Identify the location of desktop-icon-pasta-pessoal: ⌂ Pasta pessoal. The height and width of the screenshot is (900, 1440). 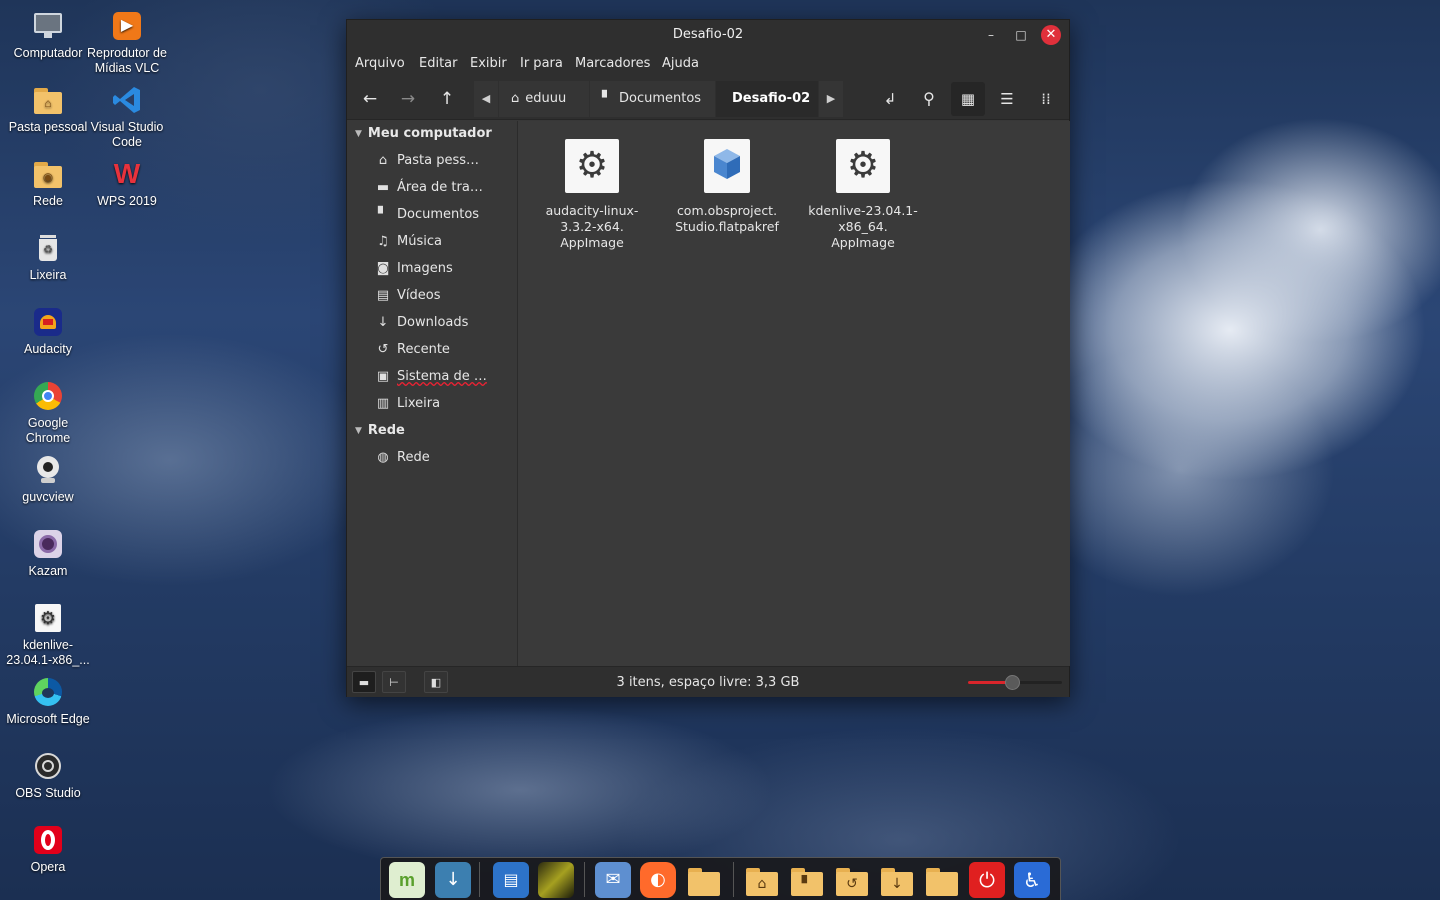
(48, 109).